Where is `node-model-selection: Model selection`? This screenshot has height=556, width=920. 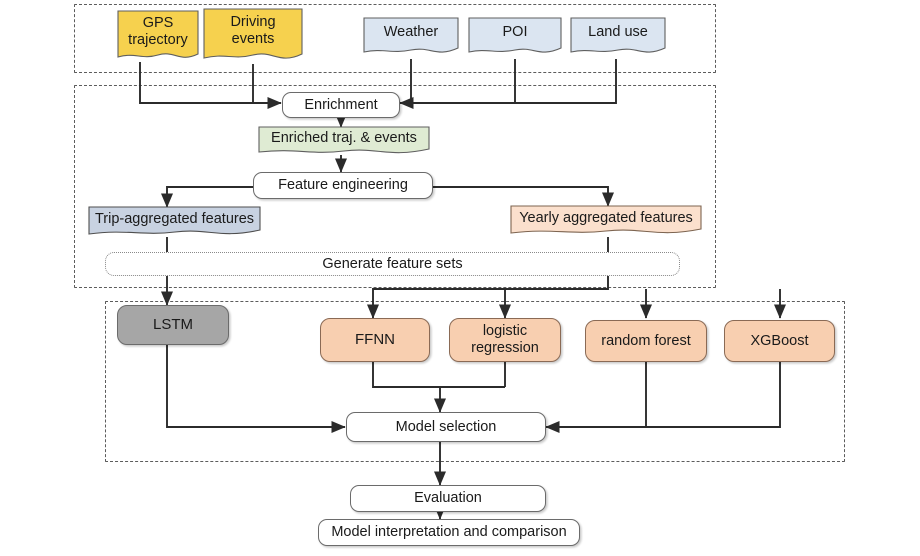
node-model-selection: Model selection is located at coordinates (446, 427).